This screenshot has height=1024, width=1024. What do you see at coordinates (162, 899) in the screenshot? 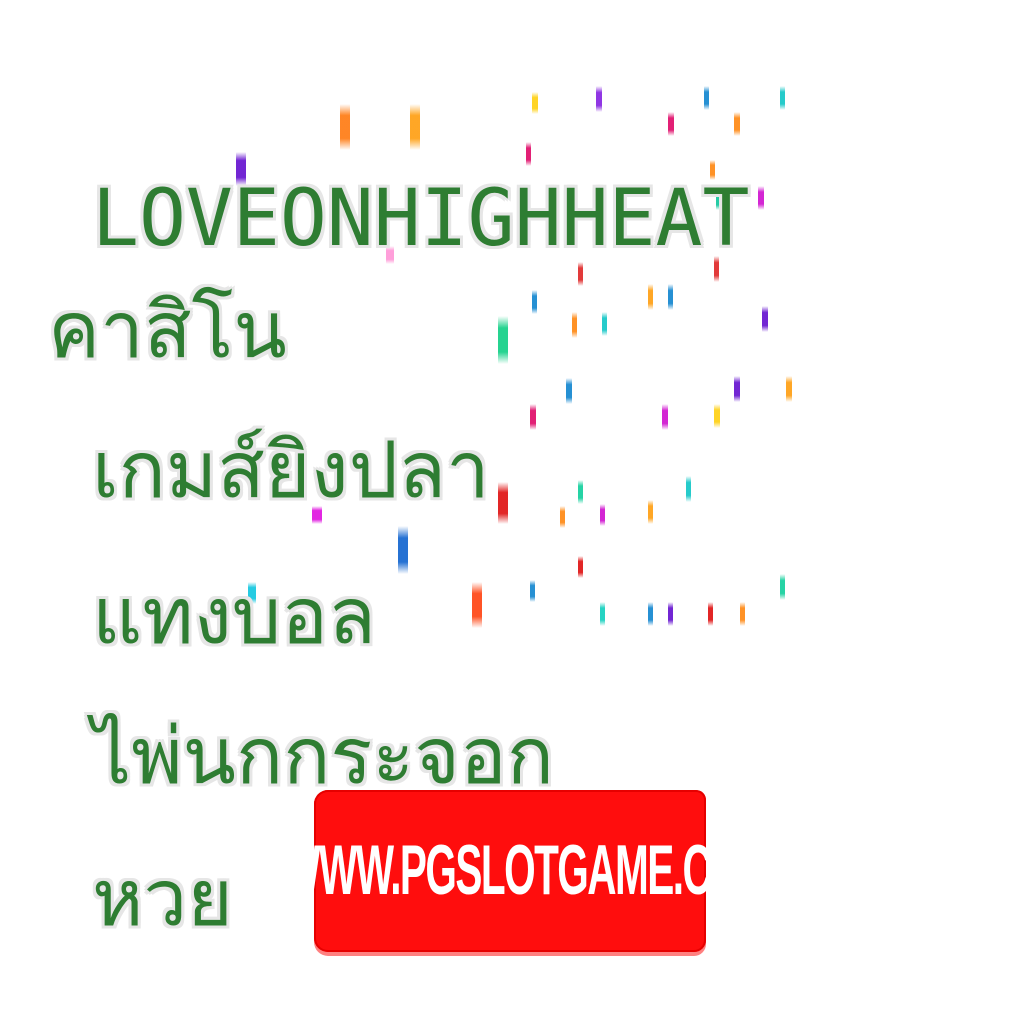
I see `nav-link-lottery: หวย` at bounding box center [162, 899].